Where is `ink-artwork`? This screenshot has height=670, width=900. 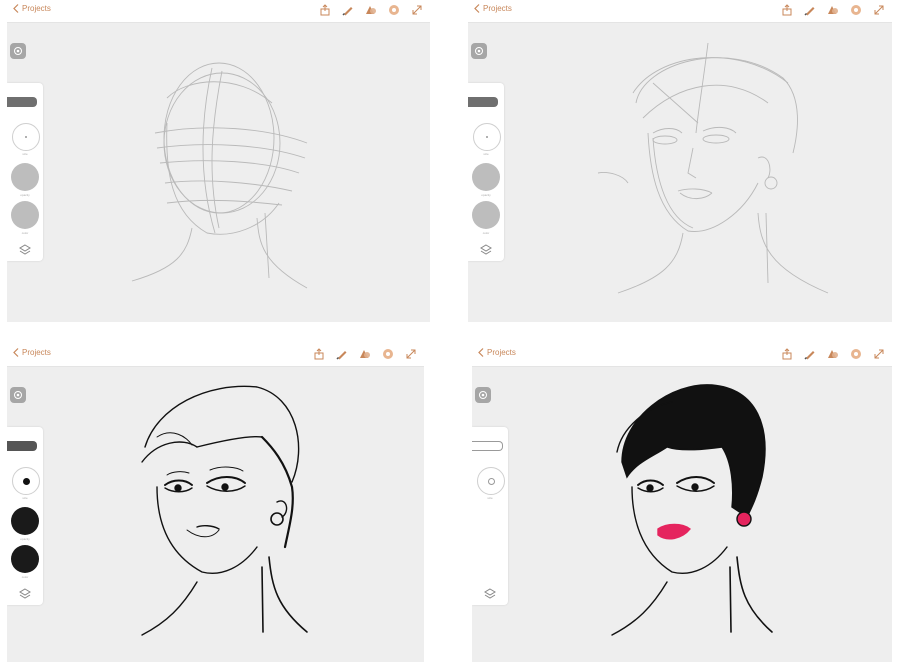
ink-artwork is located at coordinates (224, 510).